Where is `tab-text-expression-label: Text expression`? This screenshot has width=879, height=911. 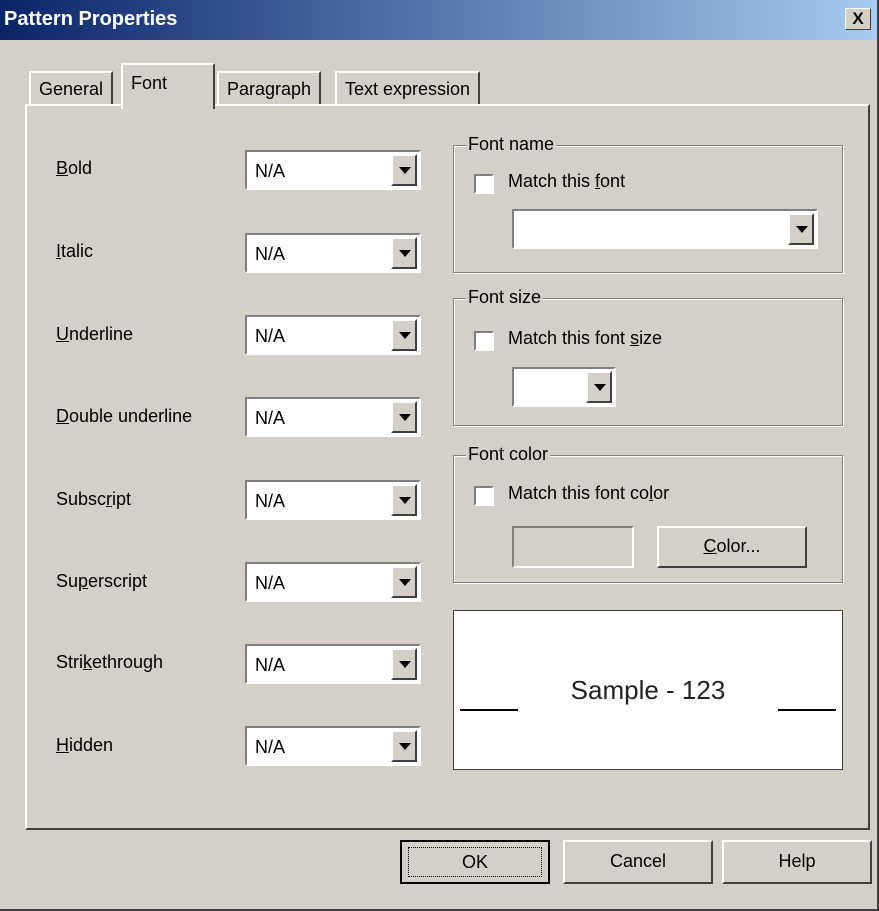 tab-text-expression-label: Text expression is located at coordinates (408, 89).